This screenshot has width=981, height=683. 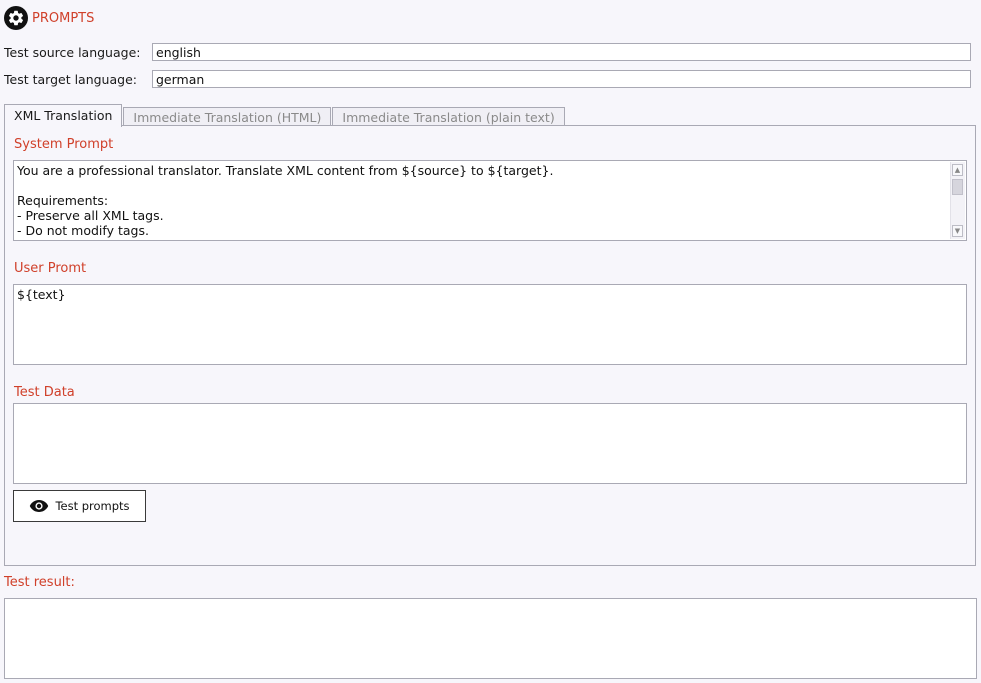 I want to click on tab-immediate-html: Immediate Translation (HTML), so click(x=227, y=116).